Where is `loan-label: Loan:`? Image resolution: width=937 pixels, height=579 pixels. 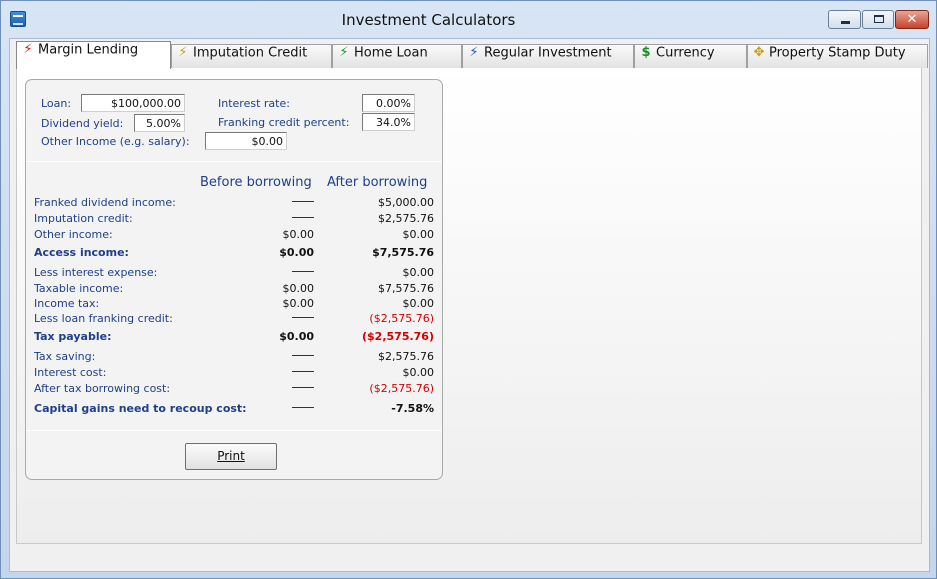
loan-label: Loan: is located at coordinates (56, 103).